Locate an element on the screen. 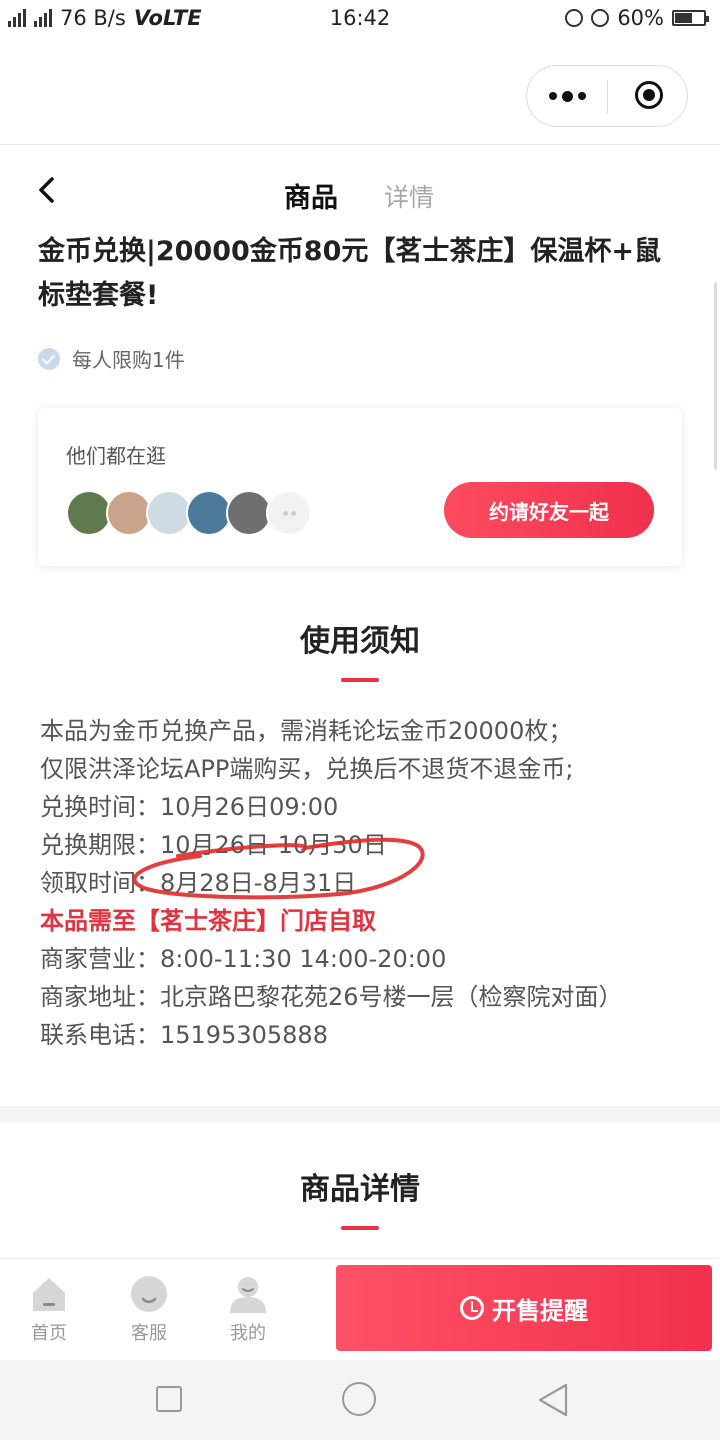  notice-line: 兑换时间：10月26日09:00 is located at coordinates (189, 807).